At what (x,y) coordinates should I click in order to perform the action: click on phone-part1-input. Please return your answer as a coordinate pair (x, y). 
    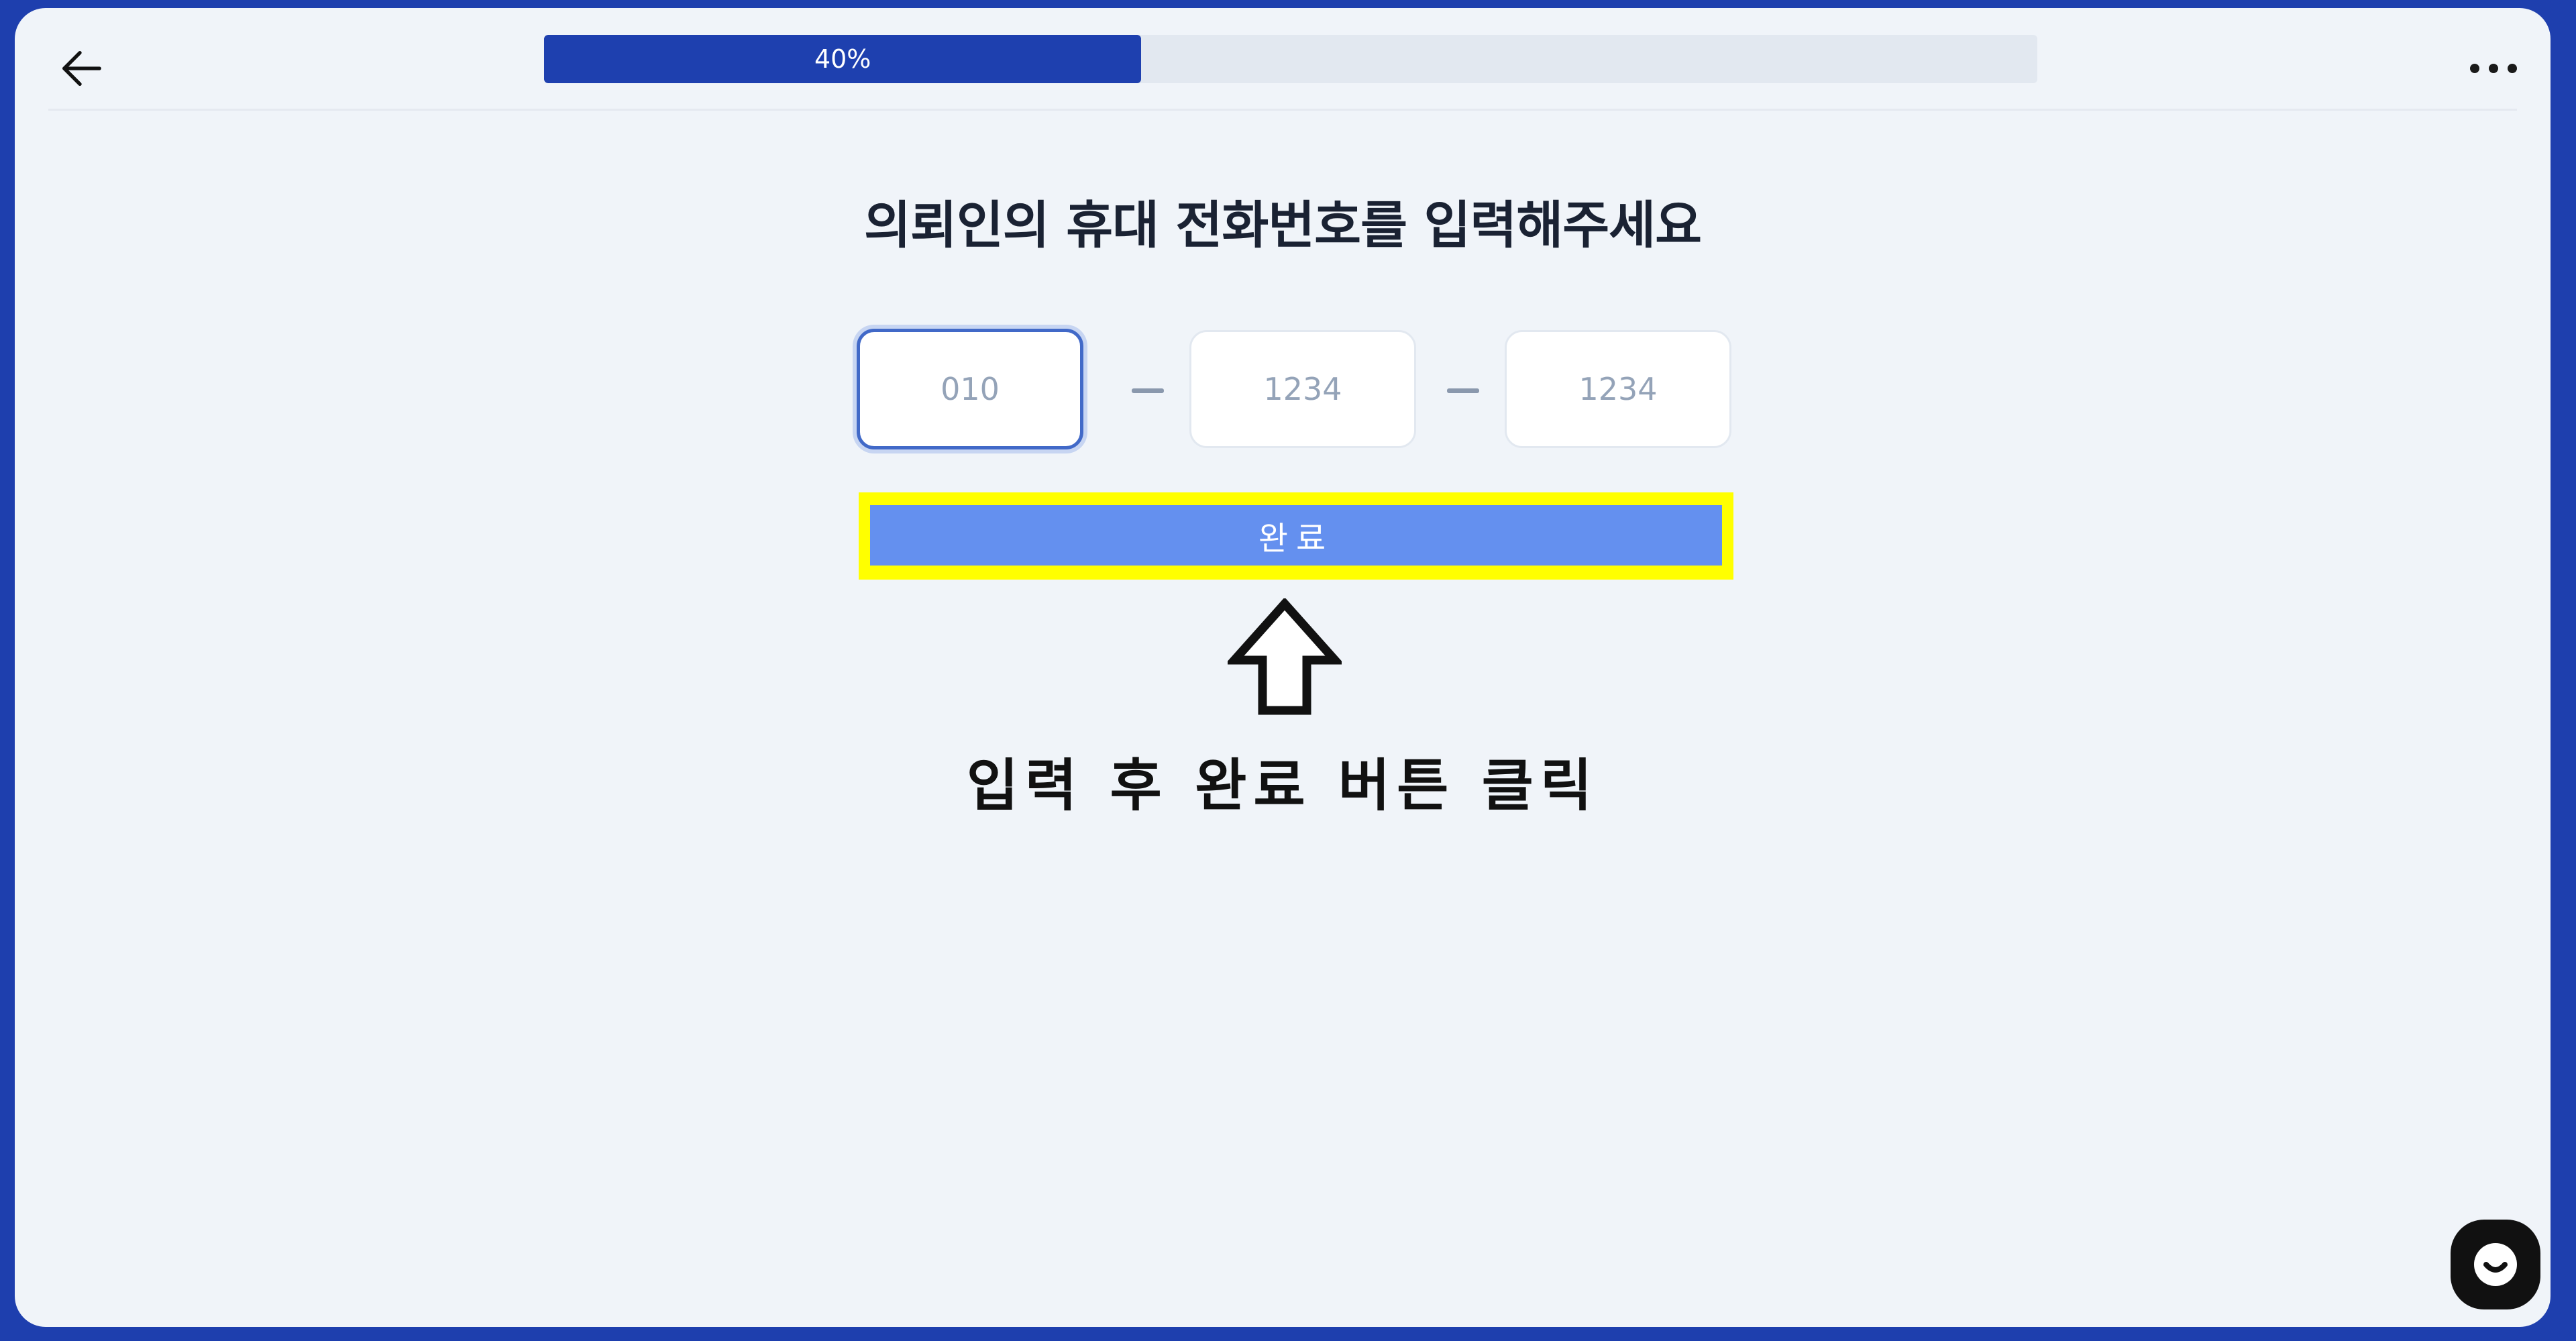
    Looking at the image, I should click on (970, 389).